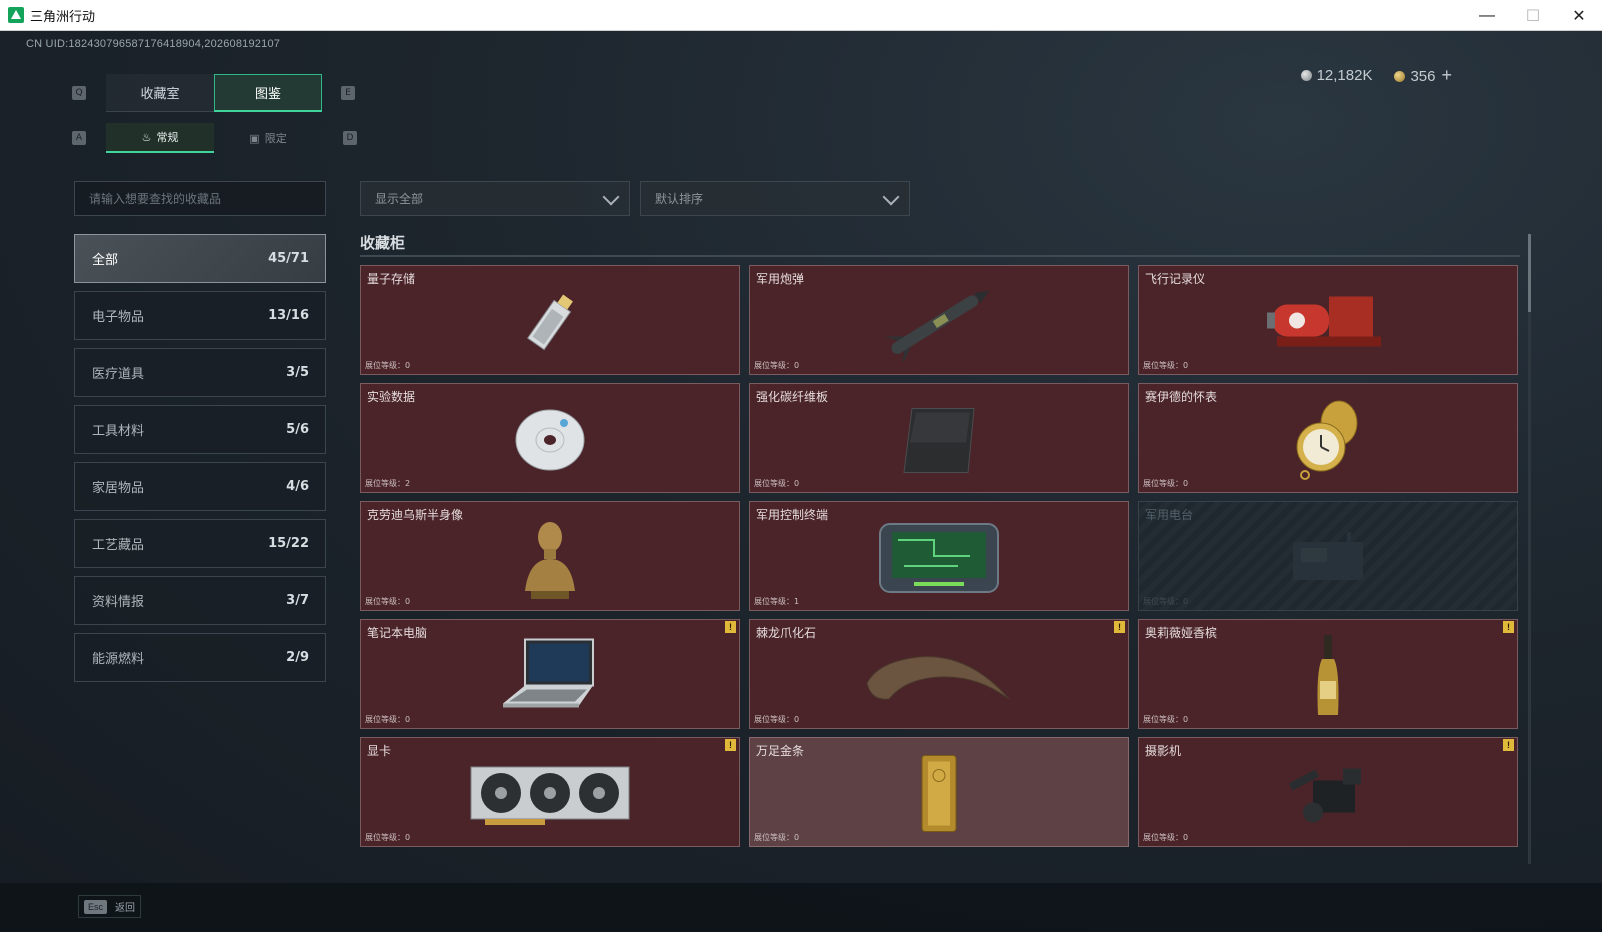 This screenshot has width=1602, height=932. Describe the element at coordinates (1181, 397) in the screenshot. I see `item-name: 赛伊德的怀表` at that location.